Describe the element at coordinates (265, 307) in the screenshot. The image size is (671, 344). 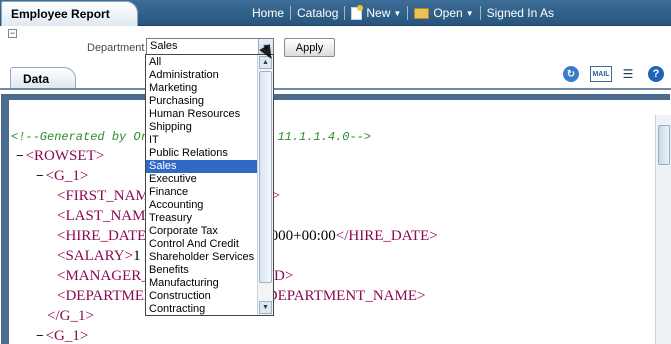
I see `scroll-down-icon: ▼` at that location.